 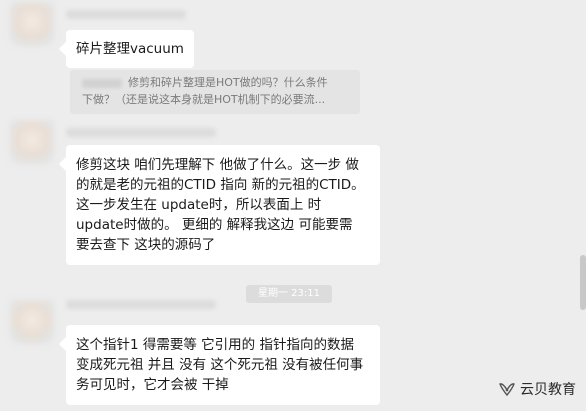 I want to click on message-text: 务可见时，它才会被 干掉, so click(x=152, y=385).